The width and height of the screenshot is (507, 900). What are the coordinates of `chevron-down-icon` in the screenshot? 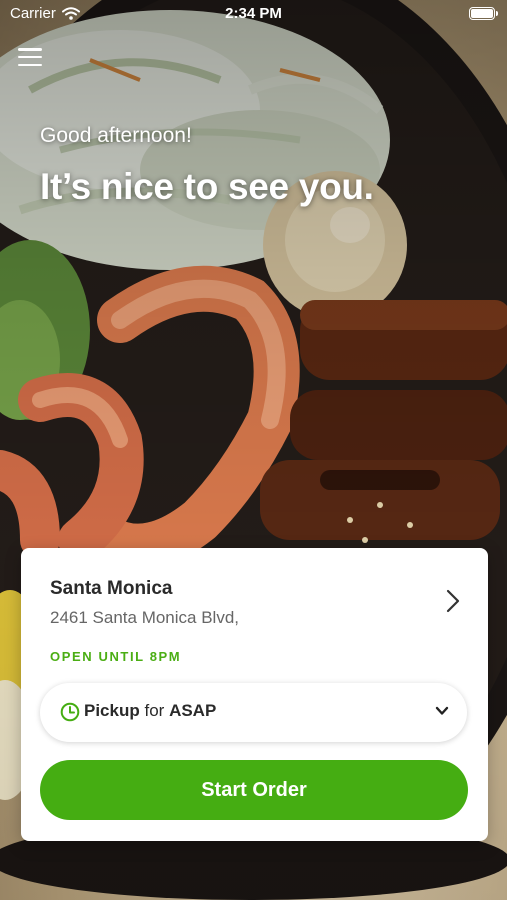 It's located at (442, 710).